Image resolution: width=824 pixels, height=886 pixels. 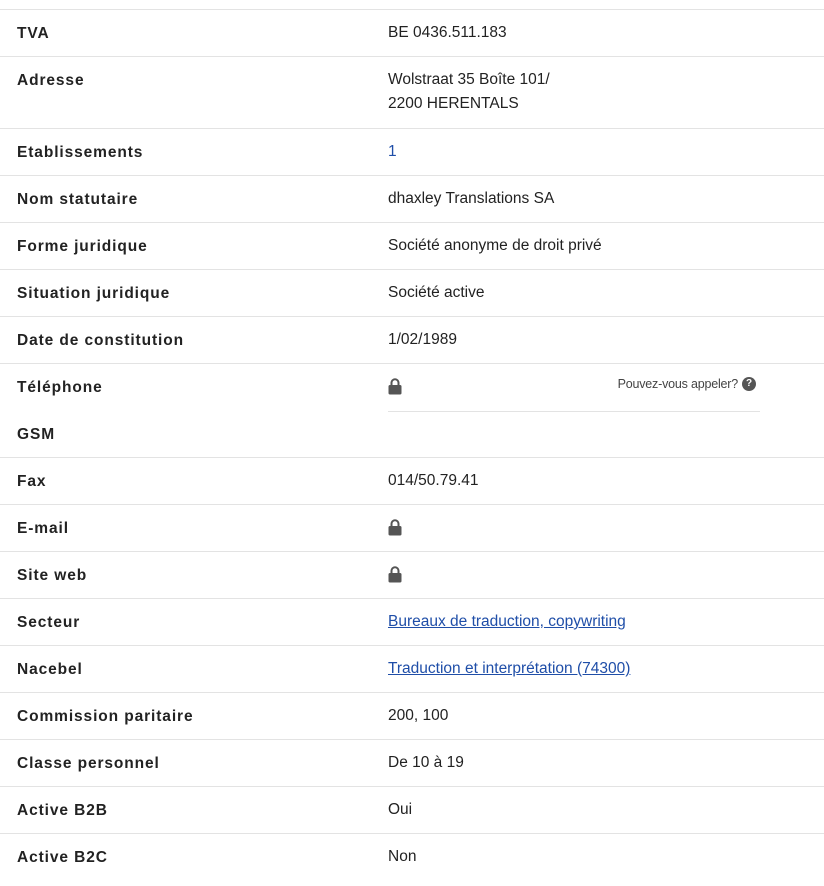 What do you see at coordinates (453, 103) in the screenshot?
I see `adresse-line-2: 2200 HERENTALS` at bounding box center [453, 103].